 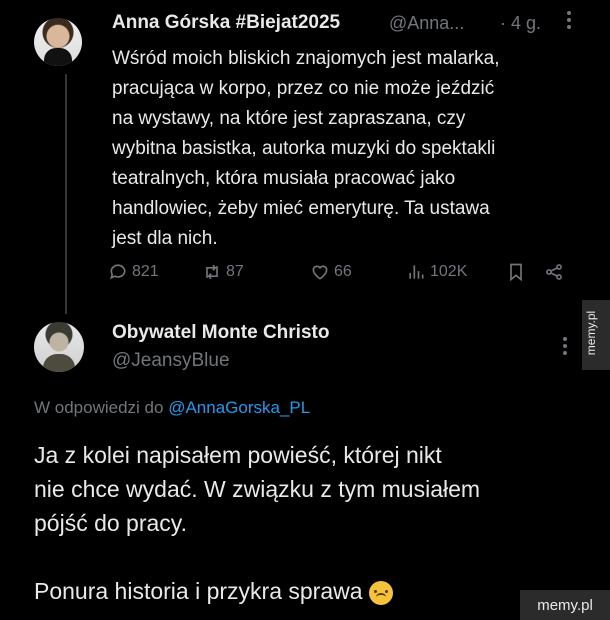 What do you see at coordinates (223, 272) in the screenshot?
I see `retweet-button: 87` at bounding box center [223, 272].